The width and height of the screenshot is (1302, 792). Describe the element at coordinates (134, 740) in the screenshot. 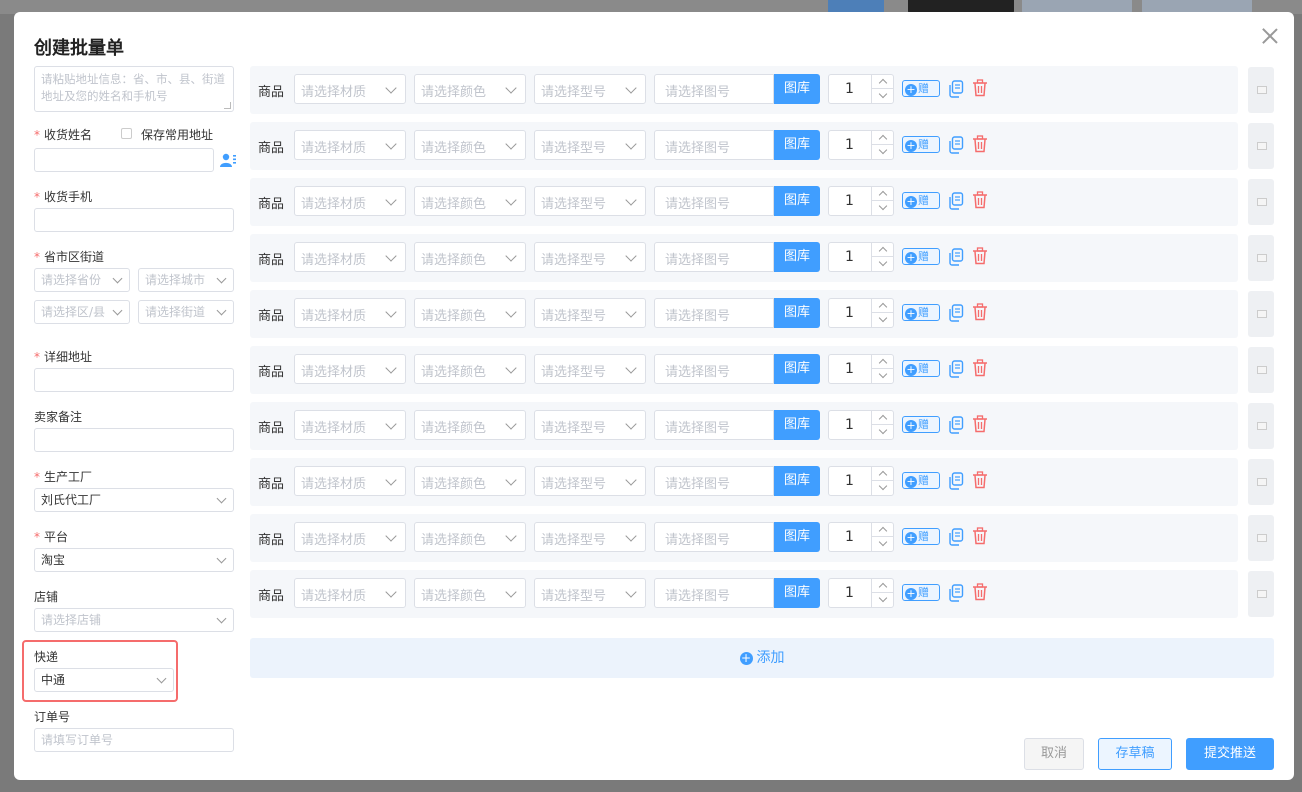

I see `order-number-input: 请填写订单号` at that location.